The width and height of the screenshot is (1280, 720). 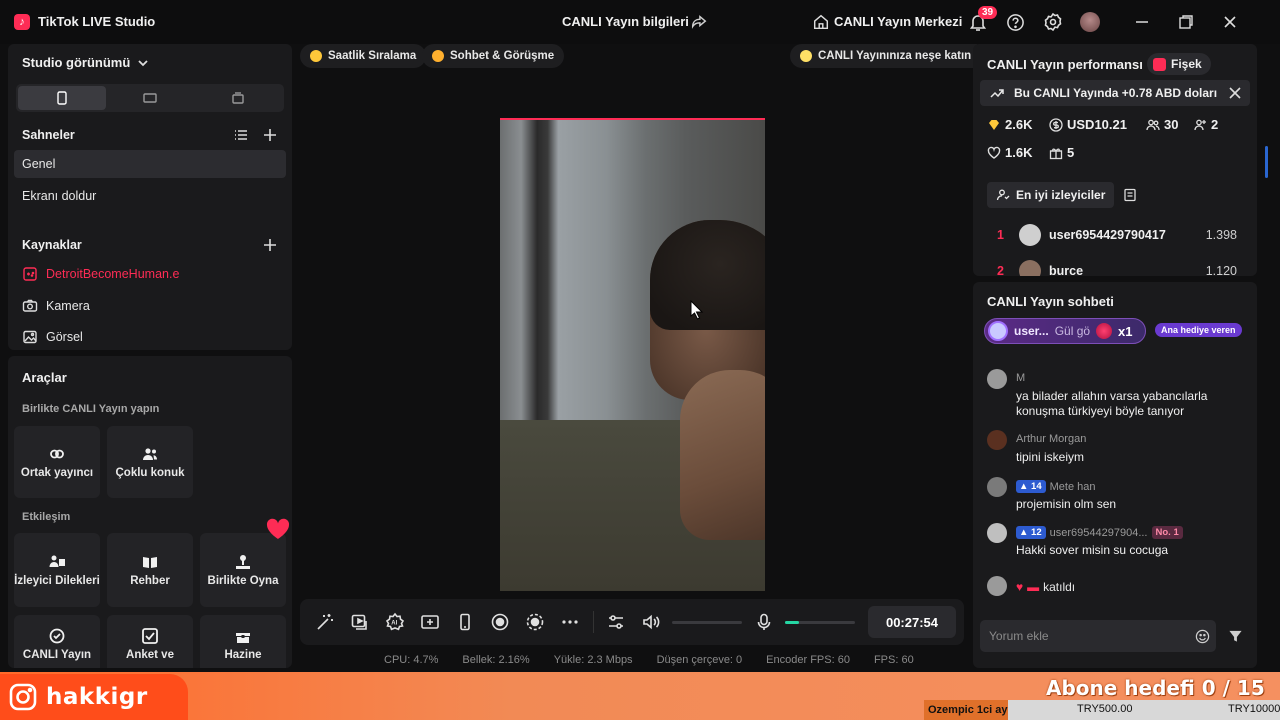 I want to click on users-icon, so click(x=150, y=453).